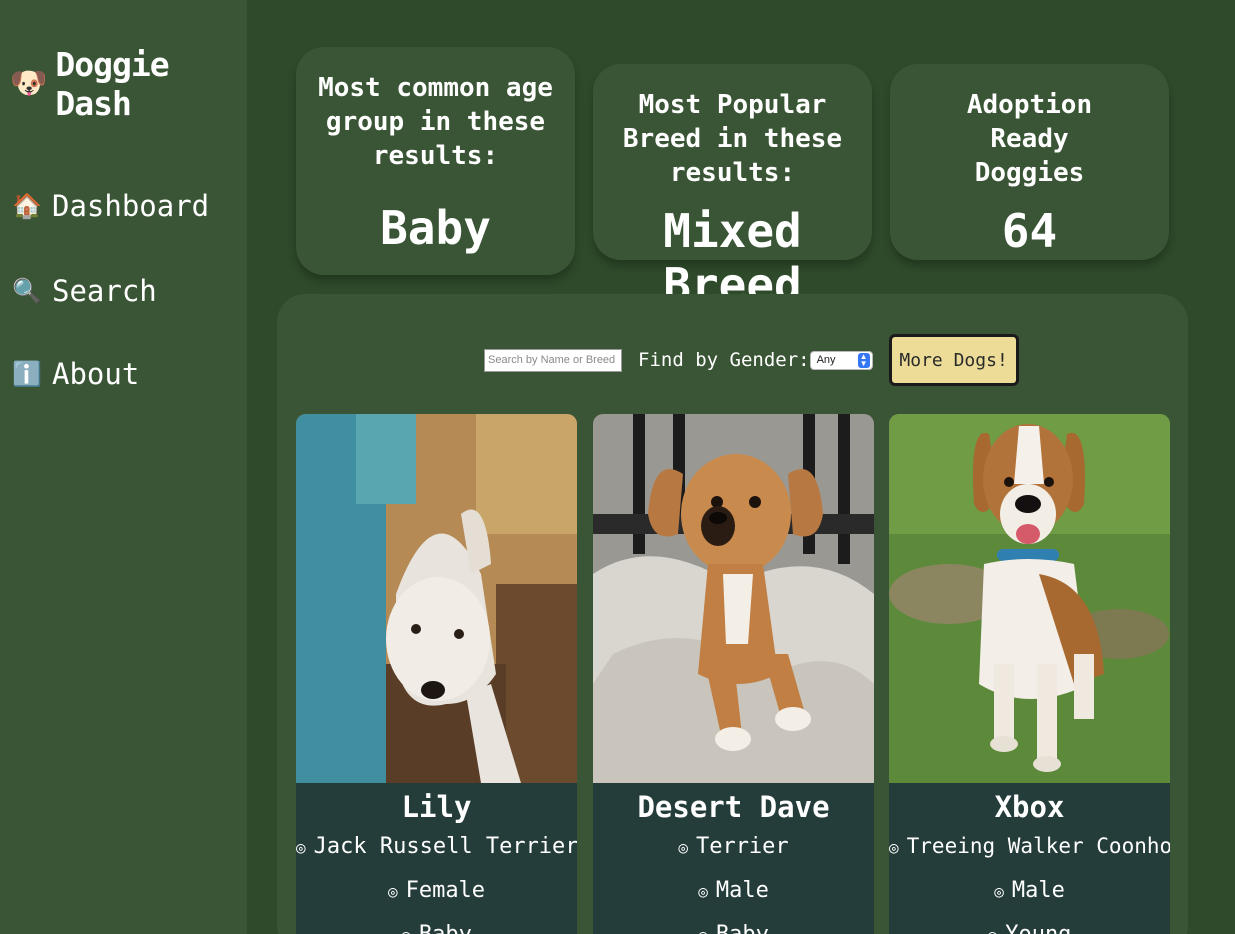  Describe the element at coordinates (436, 807) in the screenshot. I see `dog-name: Lily` at that location.